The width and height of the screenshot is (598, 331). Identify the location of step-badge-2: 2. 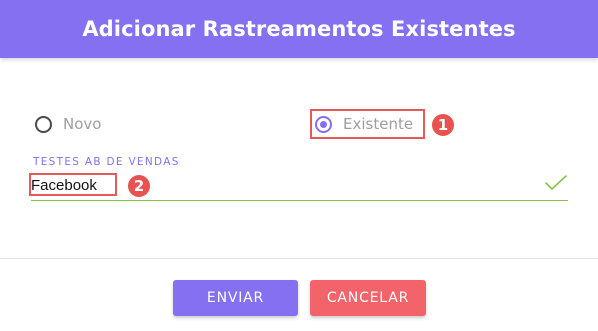
(139, 186).